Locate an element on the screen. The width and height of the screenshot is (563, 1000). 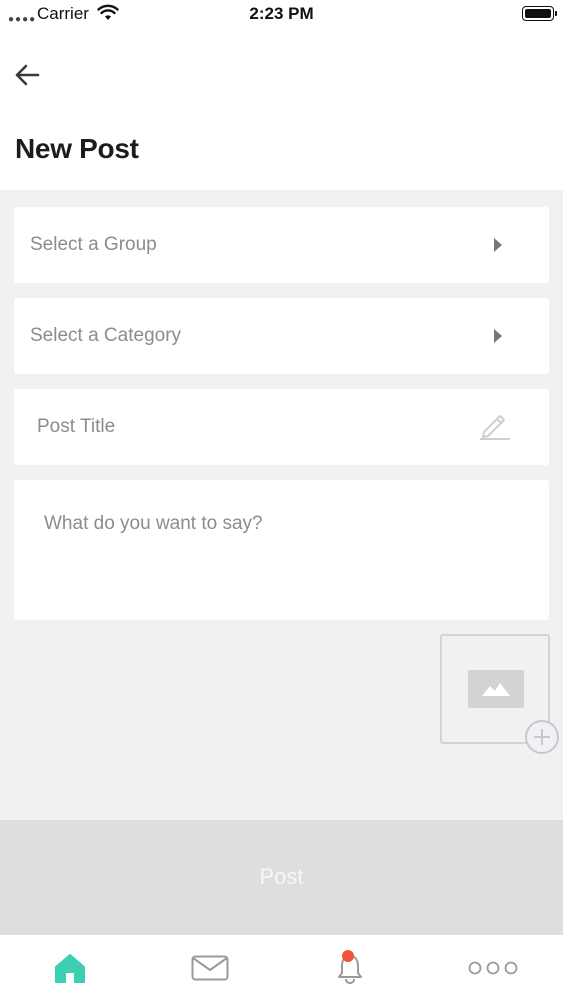
more-dots-icon is located at coordinates (493, 968).